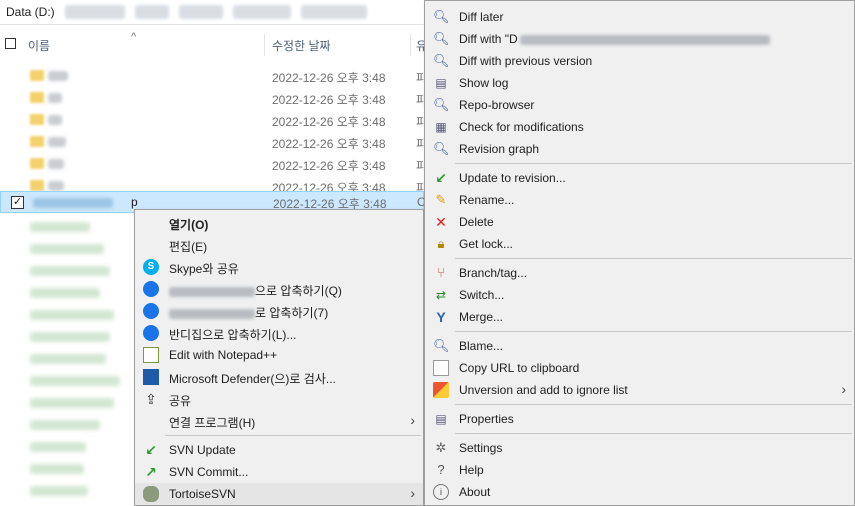 Image resolution: width=855 pixels, height=506 pixels. I want to click on menu-item-open-with: 연결 프로그램(H) ›, so click(279, 421).